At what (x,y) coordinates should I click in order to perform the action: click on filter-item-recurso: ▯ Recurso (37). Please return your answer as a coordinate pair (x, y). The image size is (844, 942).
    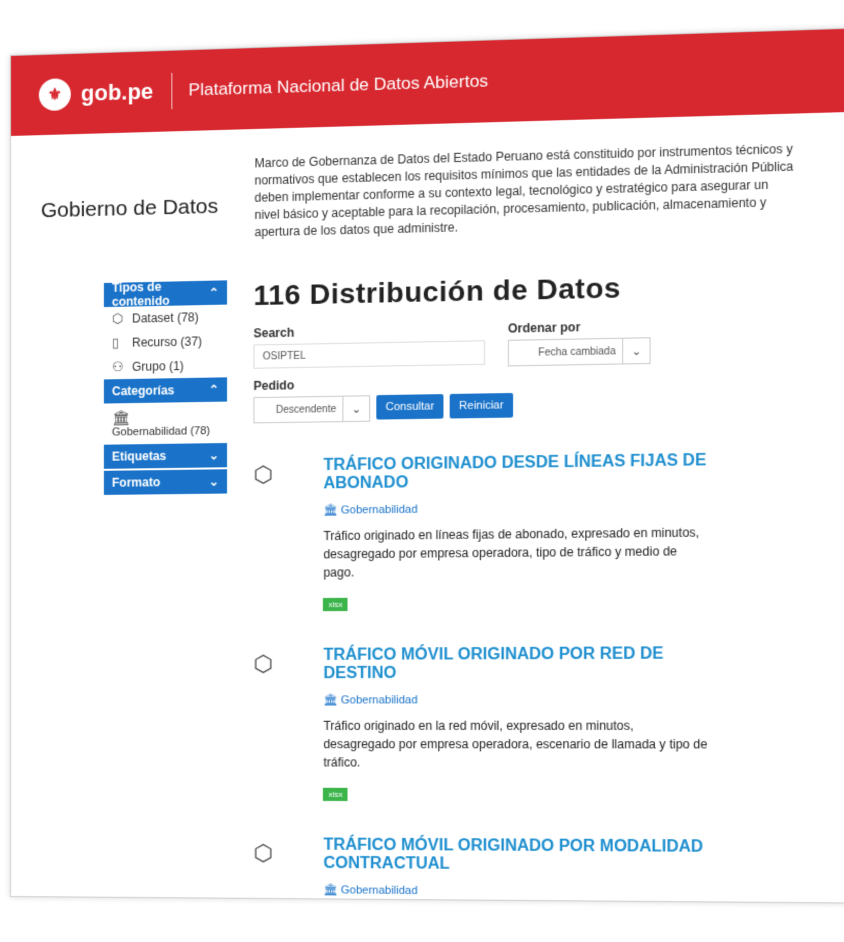
    Looking at the image, I should click on (165, 342).